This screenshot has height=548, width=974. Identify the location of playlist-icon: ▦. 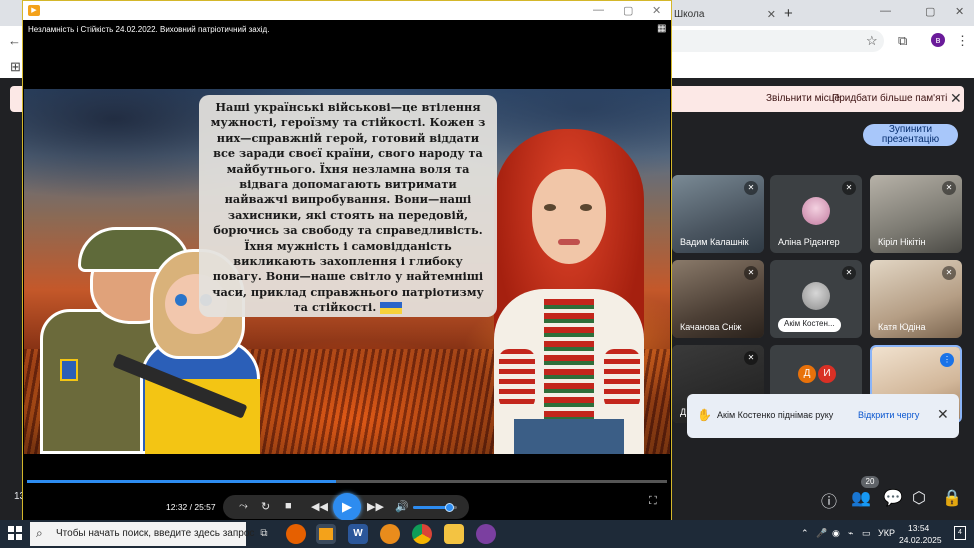
(661, 28).